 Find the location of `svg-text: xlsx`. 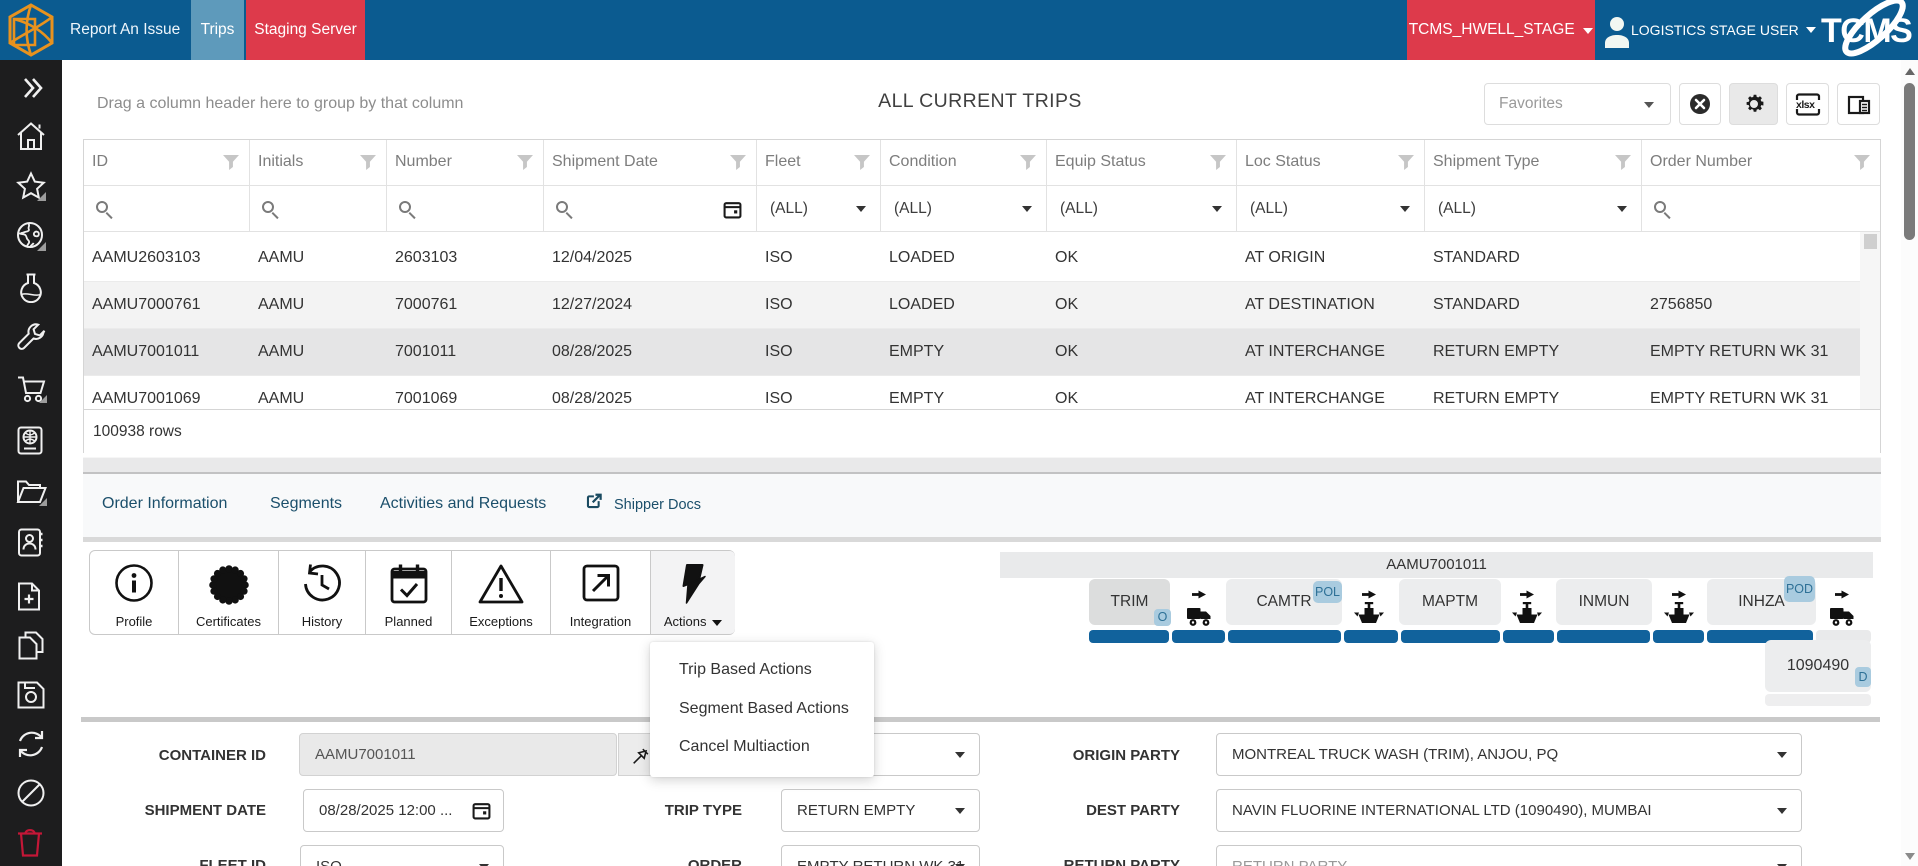

svg-text: xlsx is located at coordinates (1805, 105).